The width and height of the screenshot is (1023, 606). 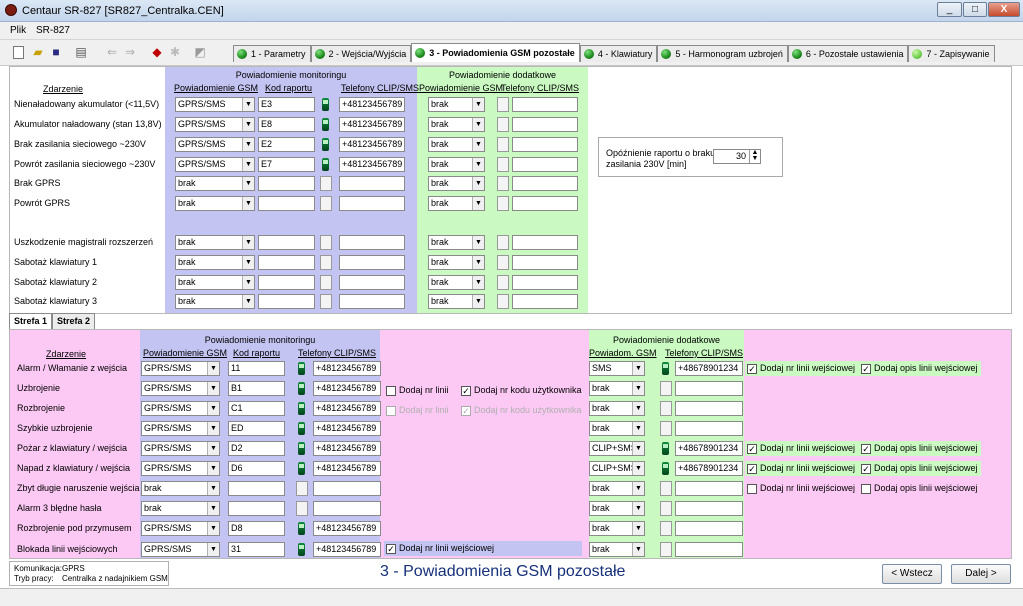 What do you see at coordinates (256, 408) in the screenshot?
I see `zone-report-code-field: C1` at bounding box center [256, 408].